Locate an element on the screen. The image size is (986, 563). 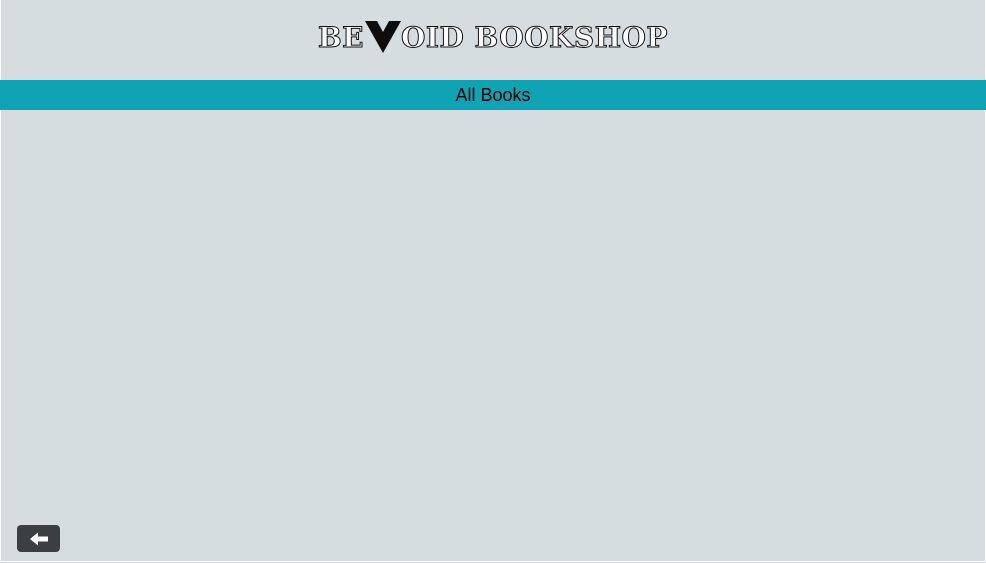
v-triangle-logo-icon is located at coordinates (383, 37).